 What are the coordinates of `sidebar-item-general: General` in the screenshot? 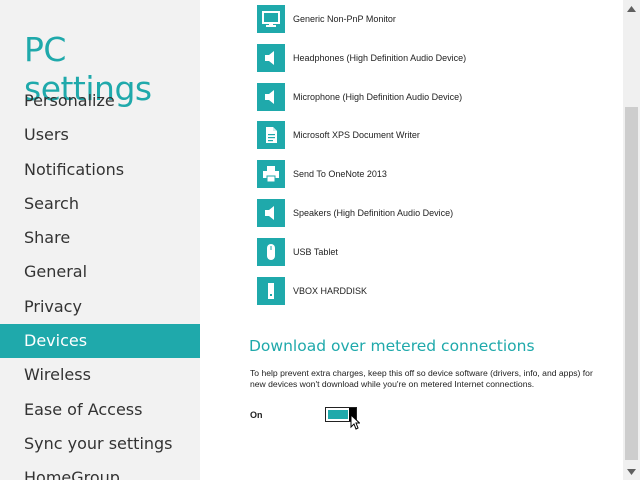 It's located at (100, 272).